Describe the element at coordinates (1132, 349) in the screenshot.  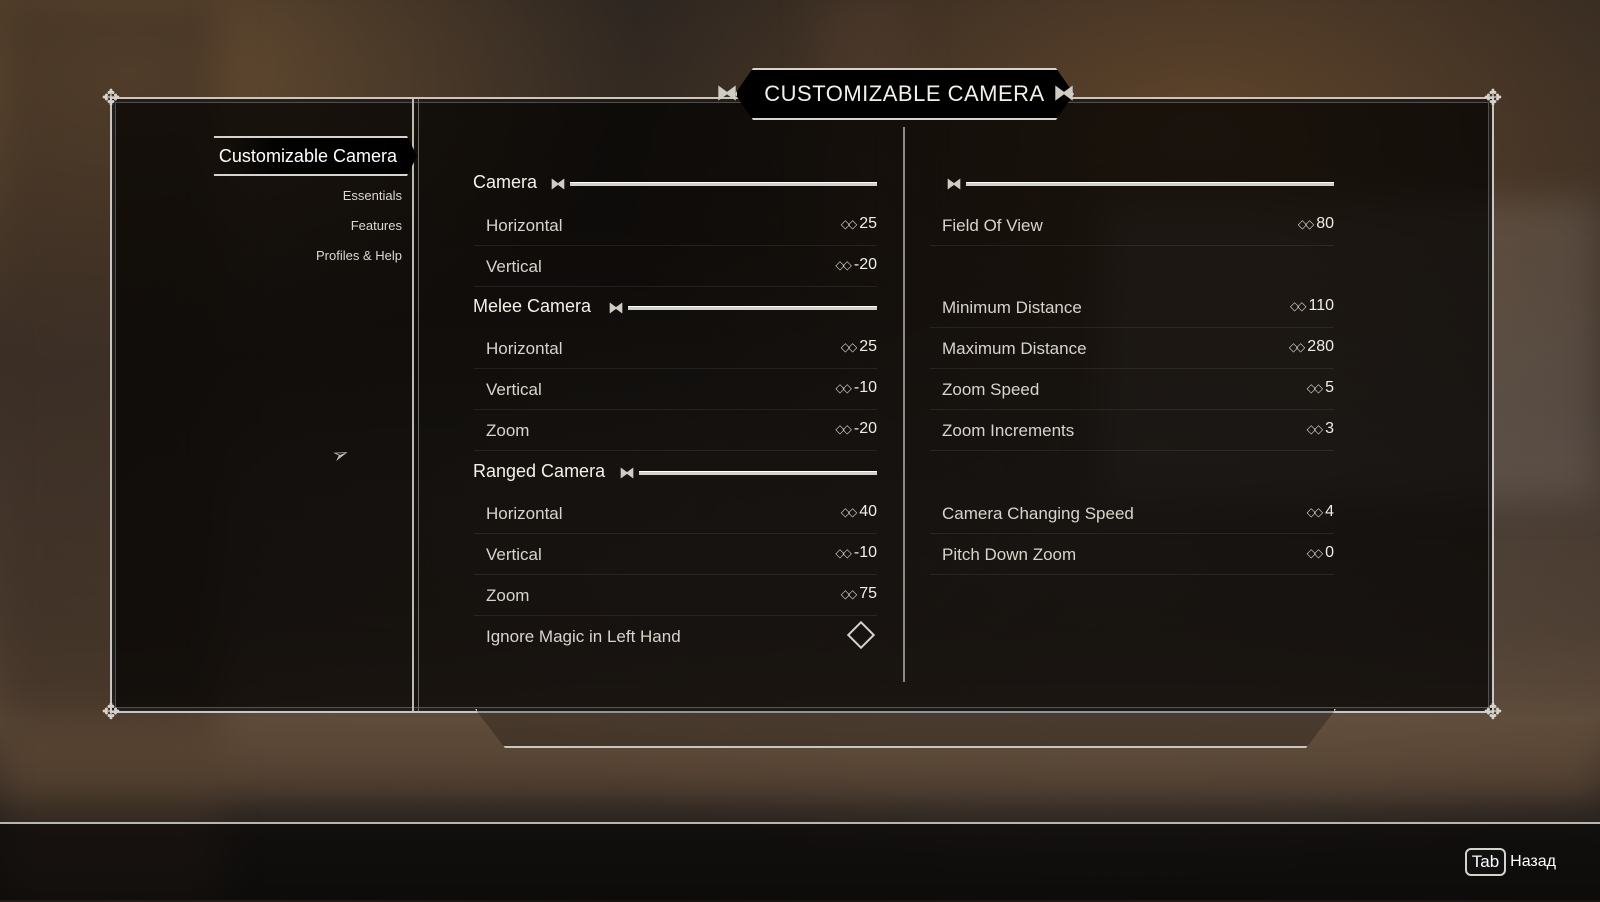
I see `setting-row-maximum-distance: Maximum Distance ◇◇ 280` at that location.